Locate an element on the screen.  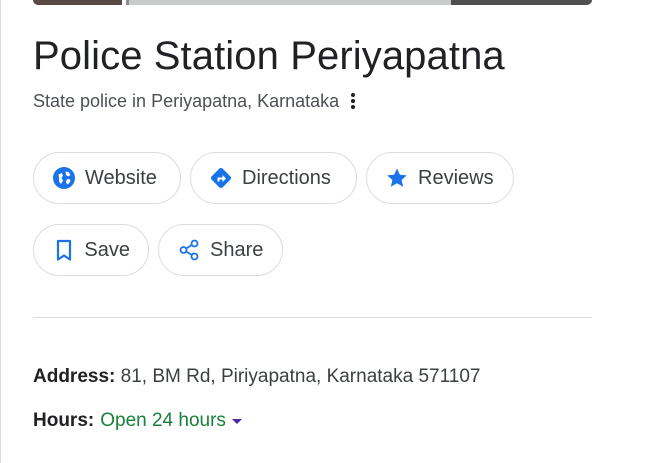
globe-icon is located at coordinates (64, 178).